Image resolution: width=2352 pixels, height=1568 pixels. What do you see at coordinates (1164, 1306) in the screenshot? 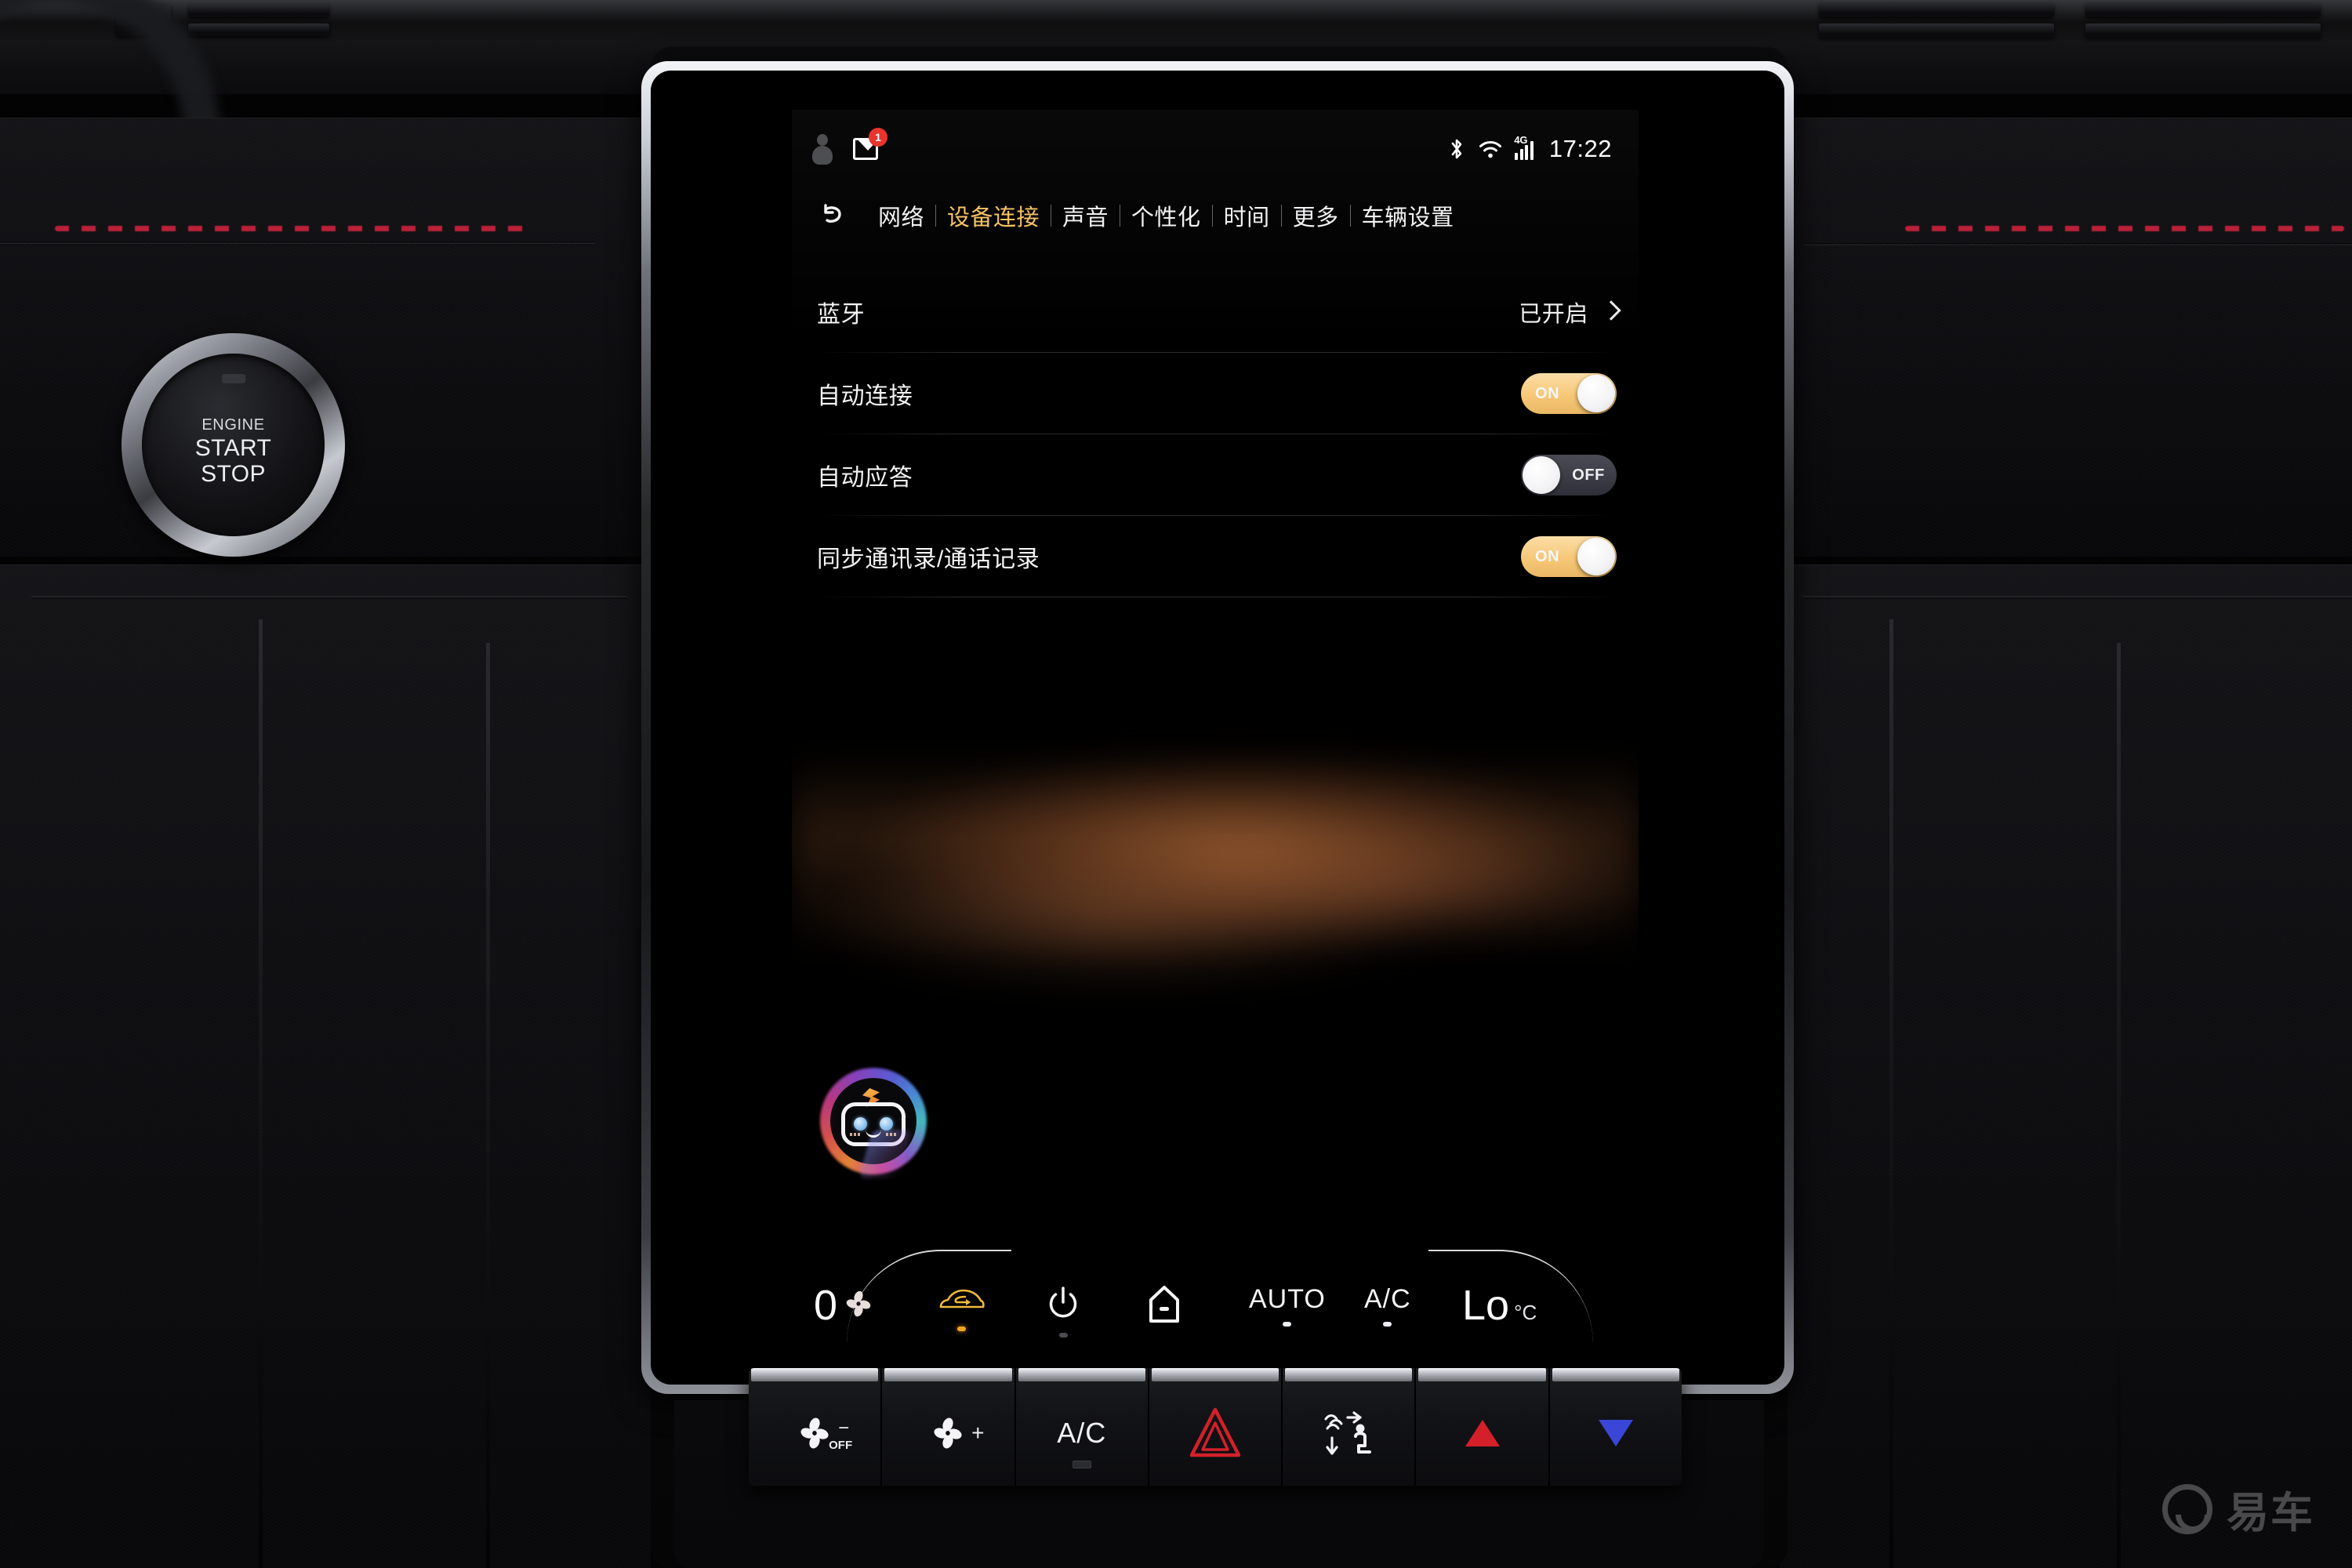
I see `airflow-face-icon` at bounding box center [1164, 1306].